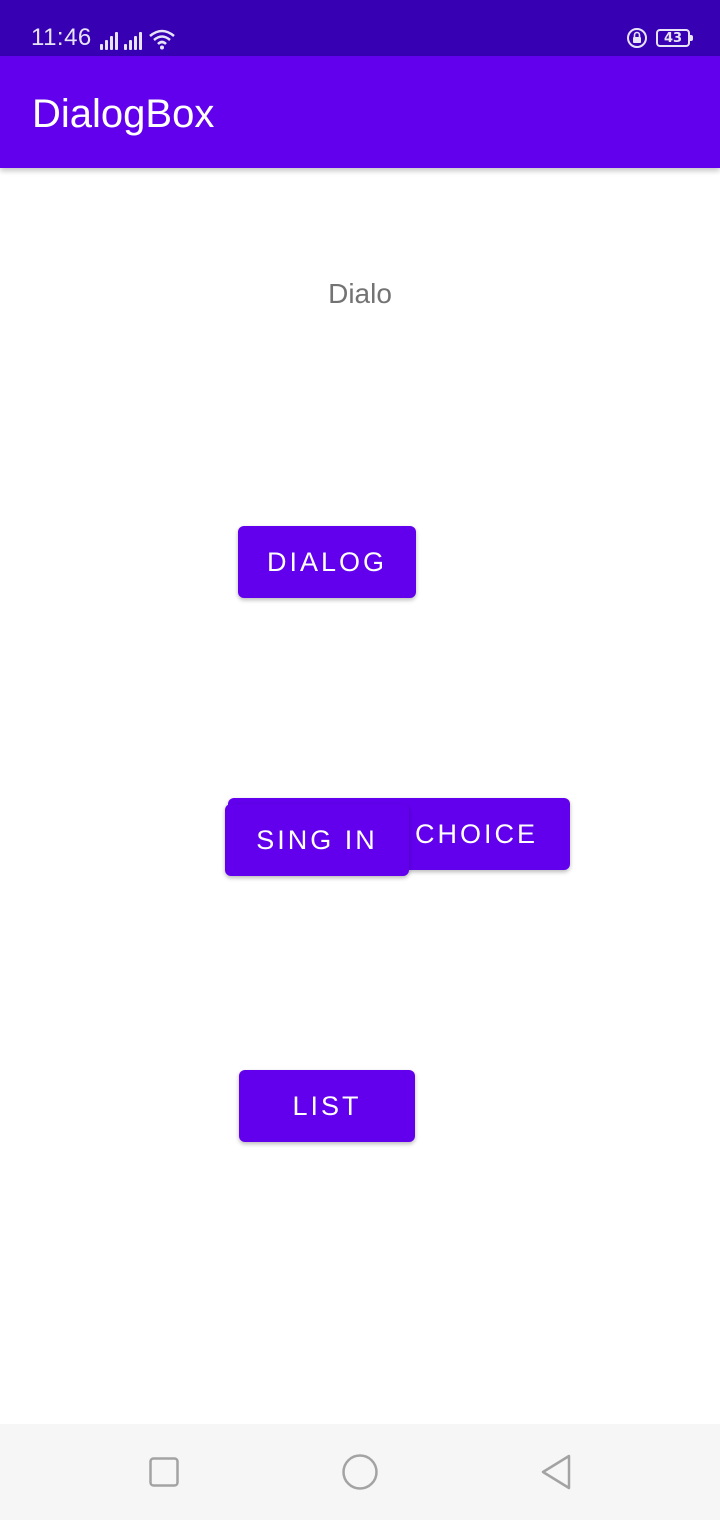  I want to click on rotation-lock-icon, so click(637, 38).